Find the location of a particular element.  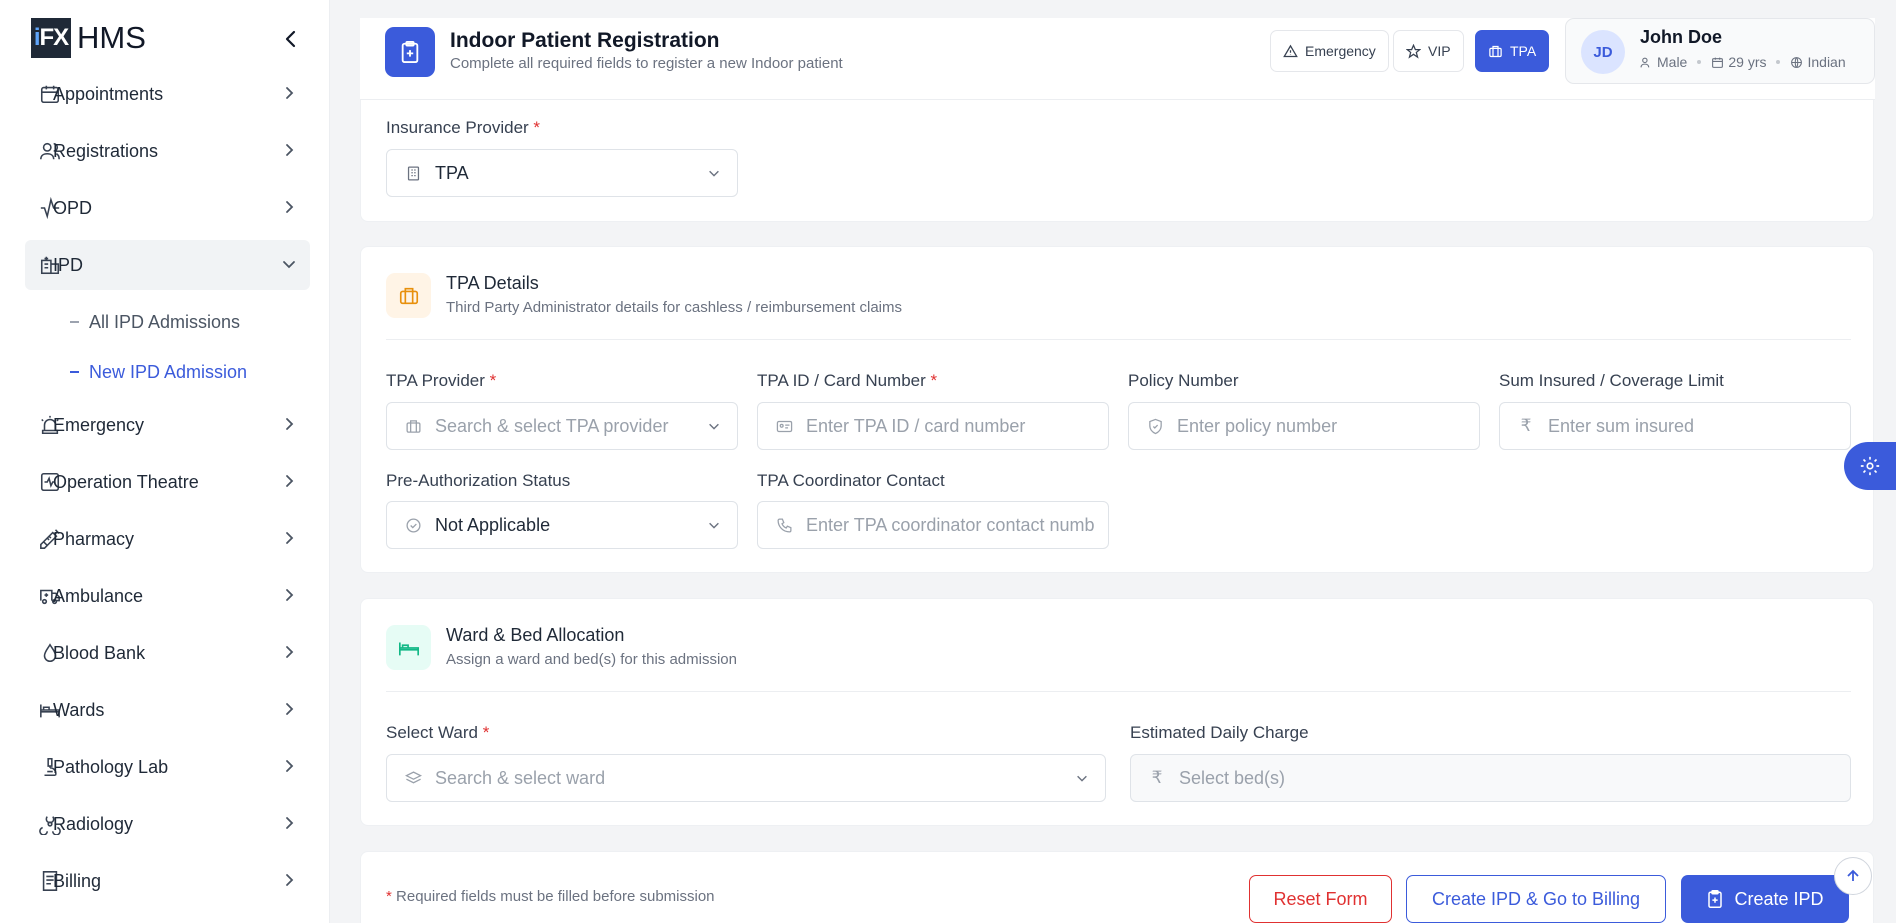

policy-number-placeholder: Enter policy number is located at coordinates (1257, 425).